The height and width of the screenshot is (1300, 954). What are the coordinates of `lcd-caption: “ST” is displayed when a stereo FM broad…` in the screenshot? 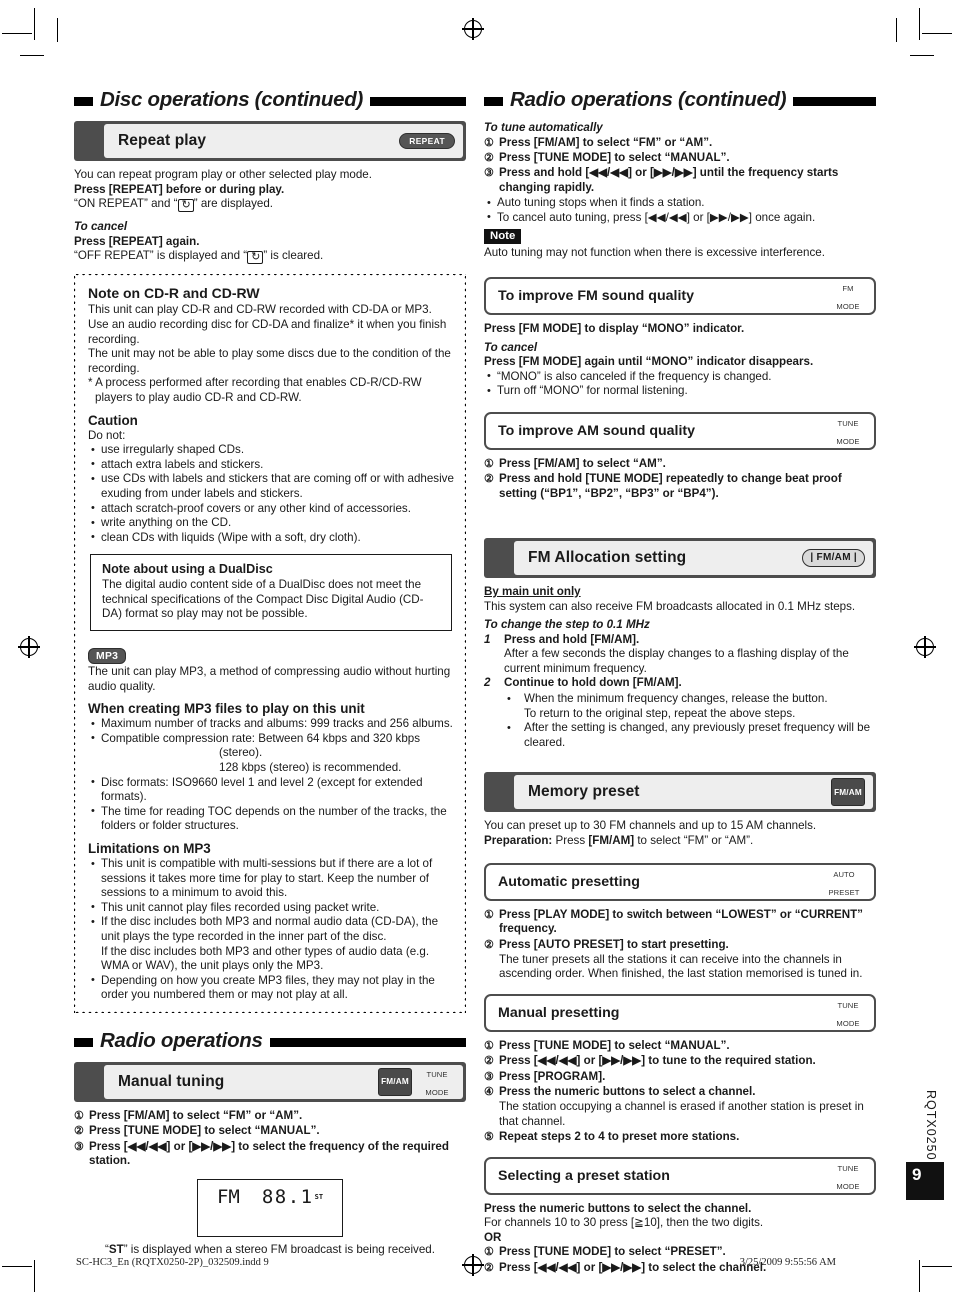 It's located at (270, 1250).